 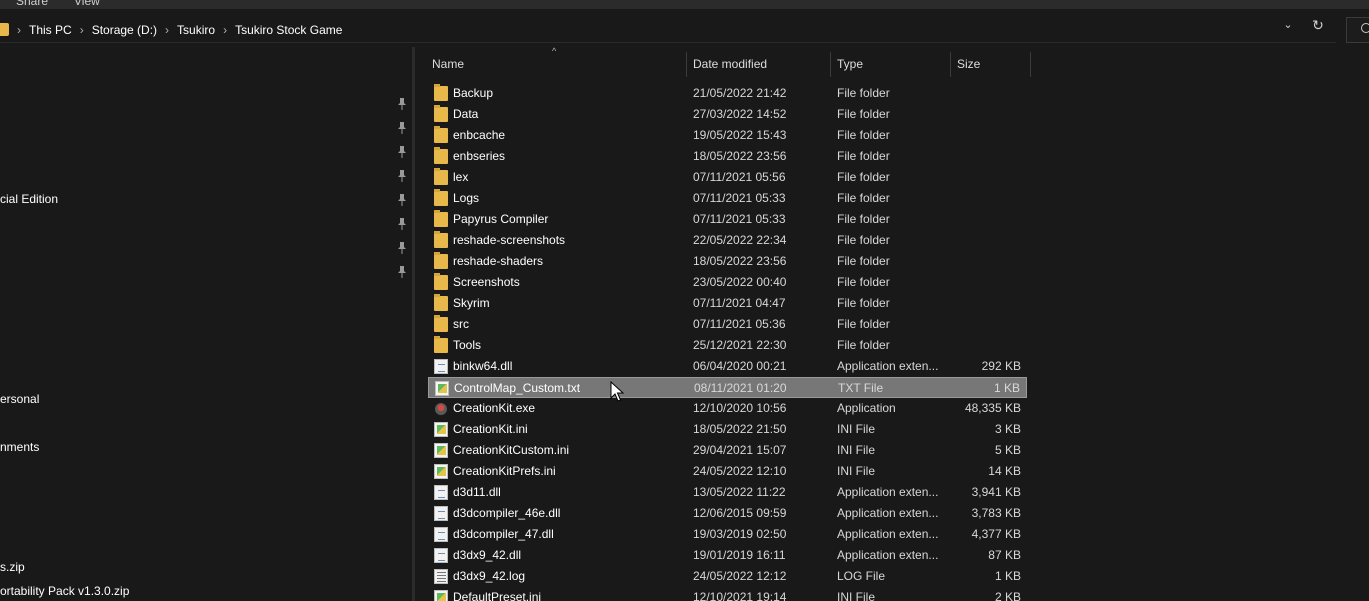 What do you see at coordinates (866, 408) in the screenshot?
I see `file-type: Application` at bounding box center [866, 408].